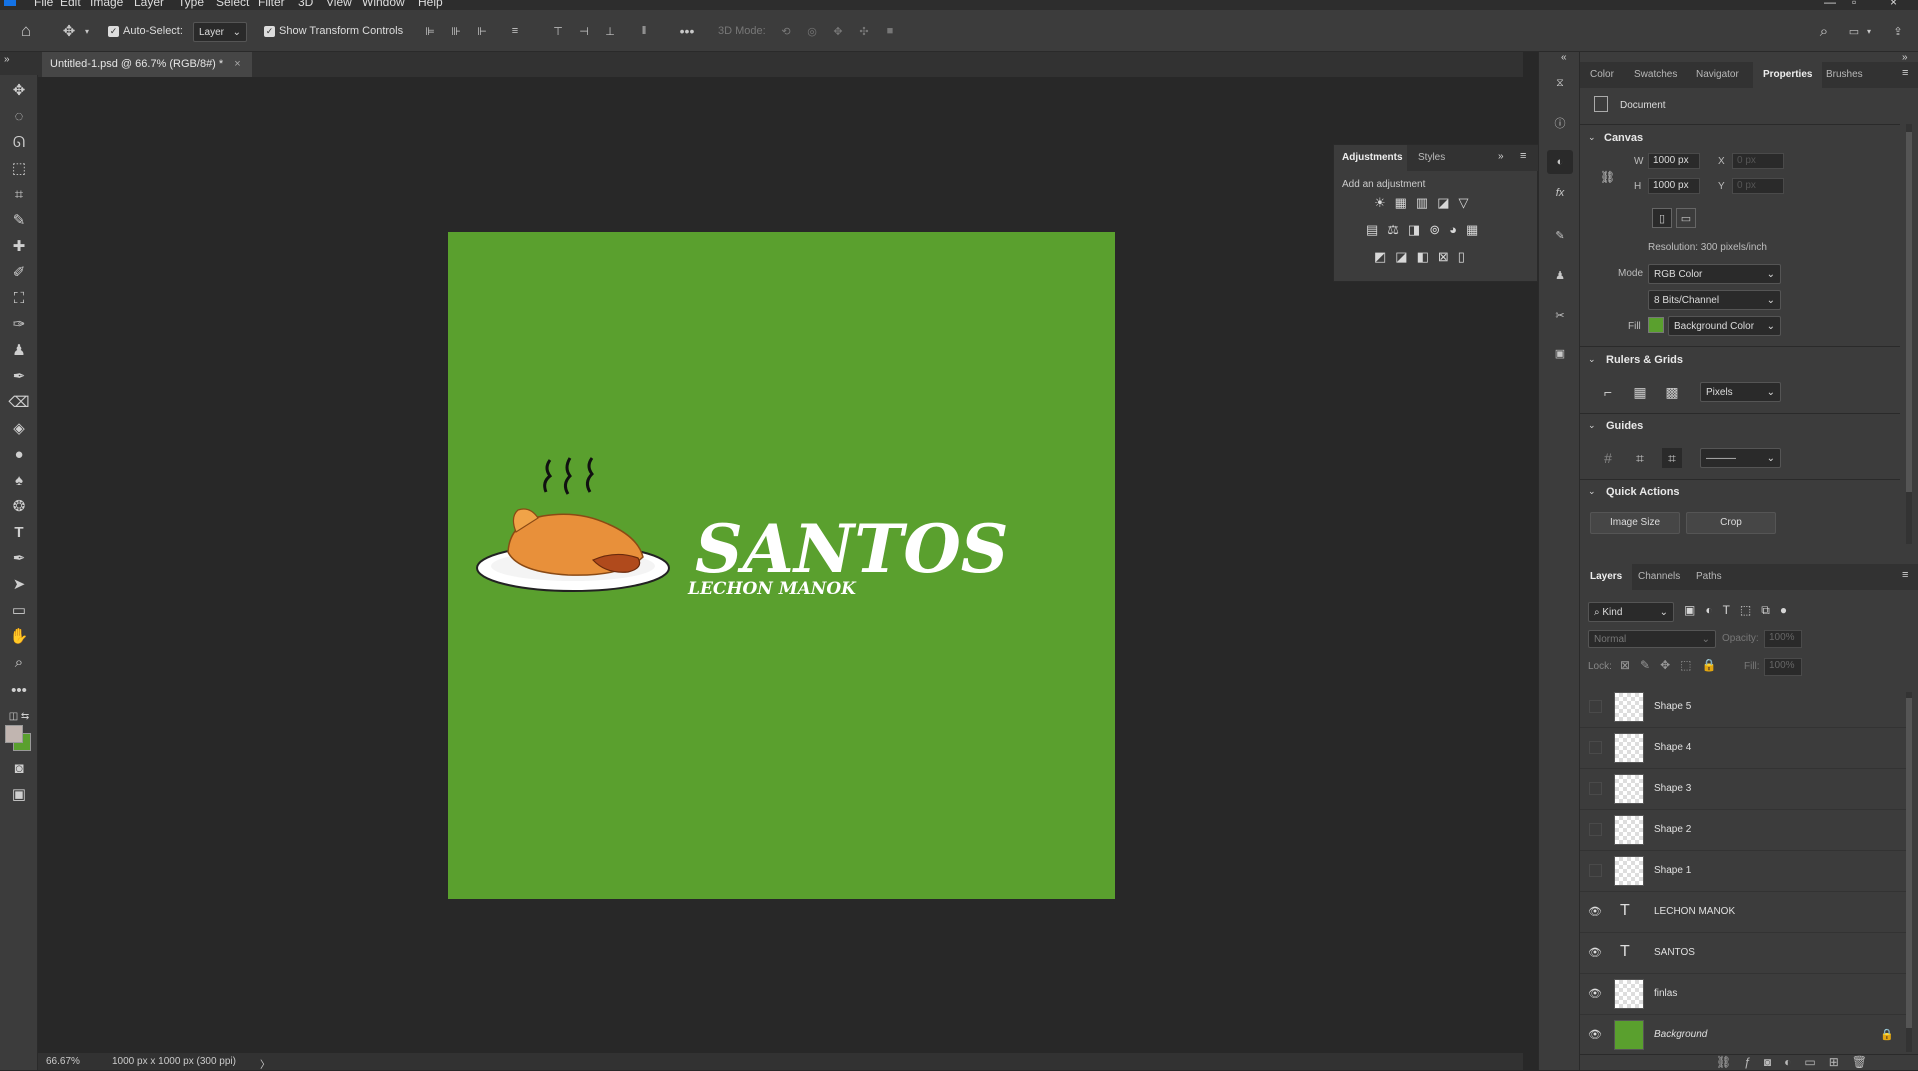 Image resolution: width=1918 pixels, height=1071 pixels. I want to click on libraries-icon: ▣, so click(1560, 353).